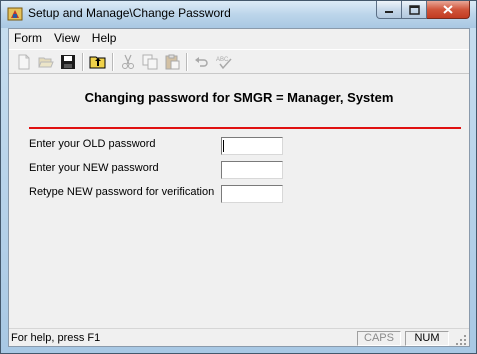 Image resolution: width=477 pixels, height=354 pixels. I want to click on spellcheck-icon: ABC, so click(224, 63).